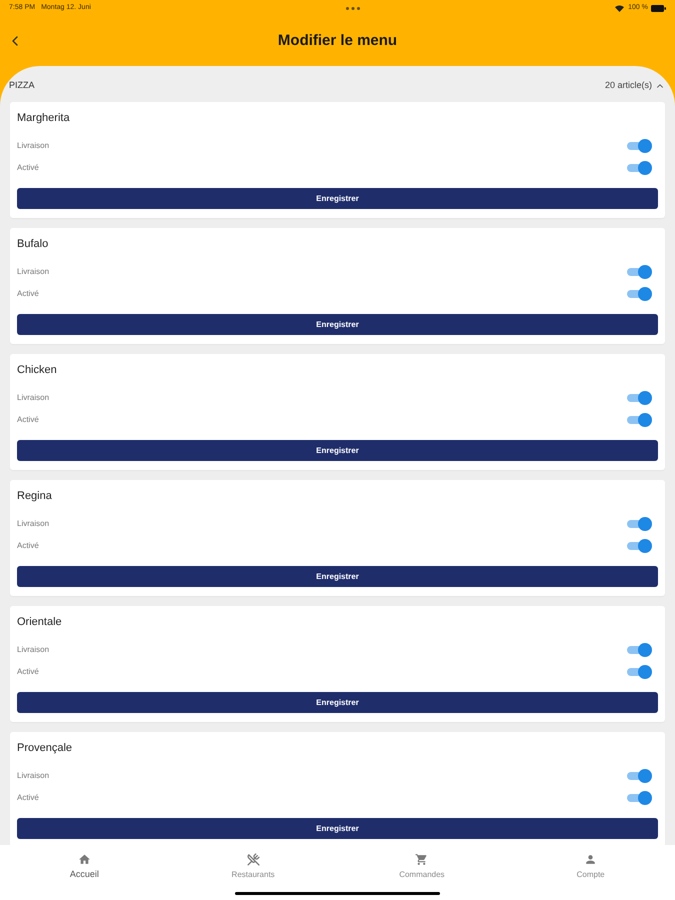 The image size is (675, 900). I want to click on item-name: Provençale, so click(44, 748).